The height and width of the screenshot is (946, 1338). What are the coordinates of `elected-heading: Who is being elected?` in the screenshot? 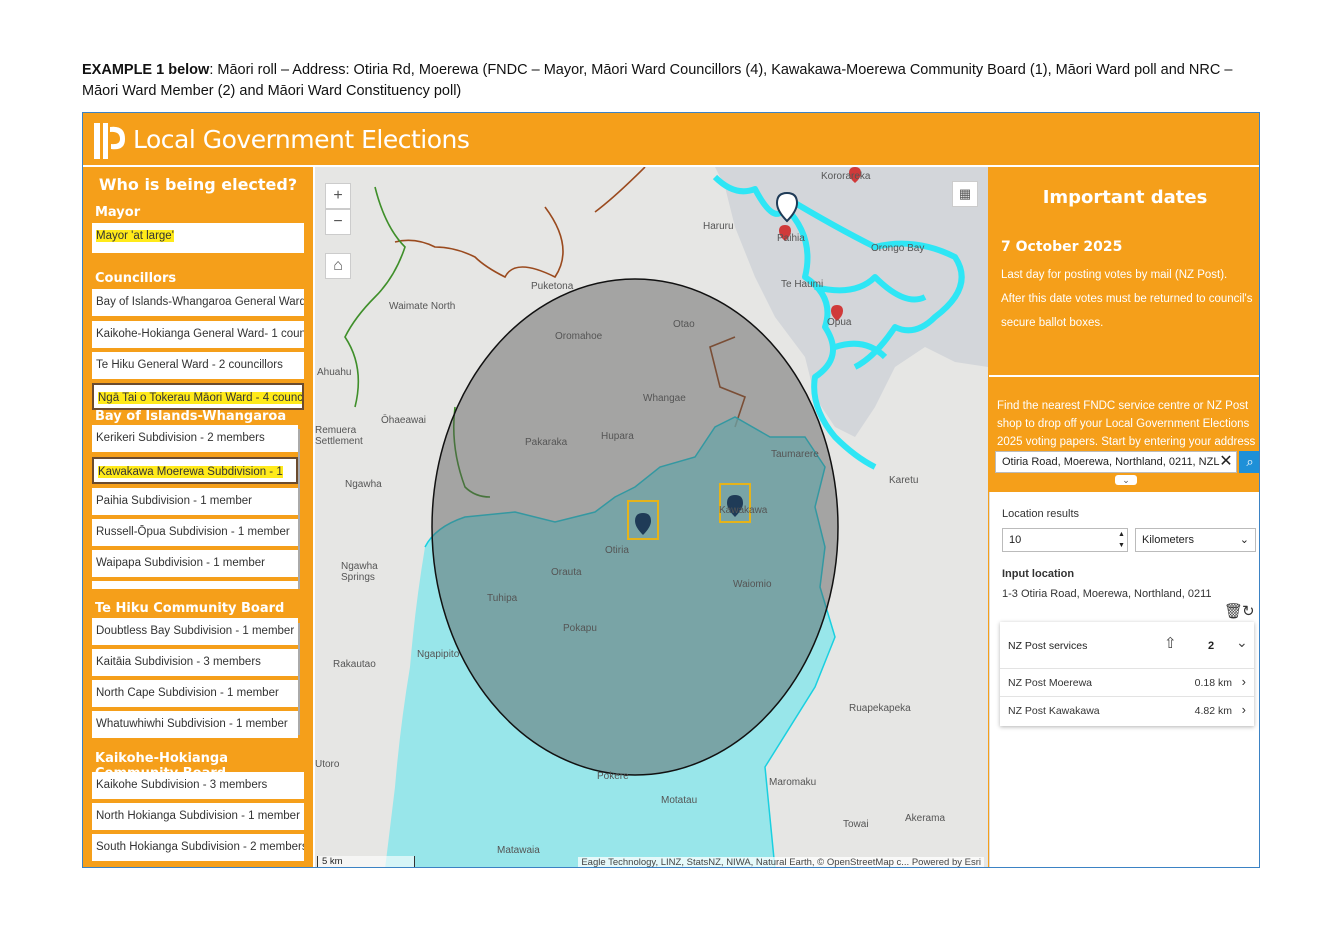 It's located at (198, 184).